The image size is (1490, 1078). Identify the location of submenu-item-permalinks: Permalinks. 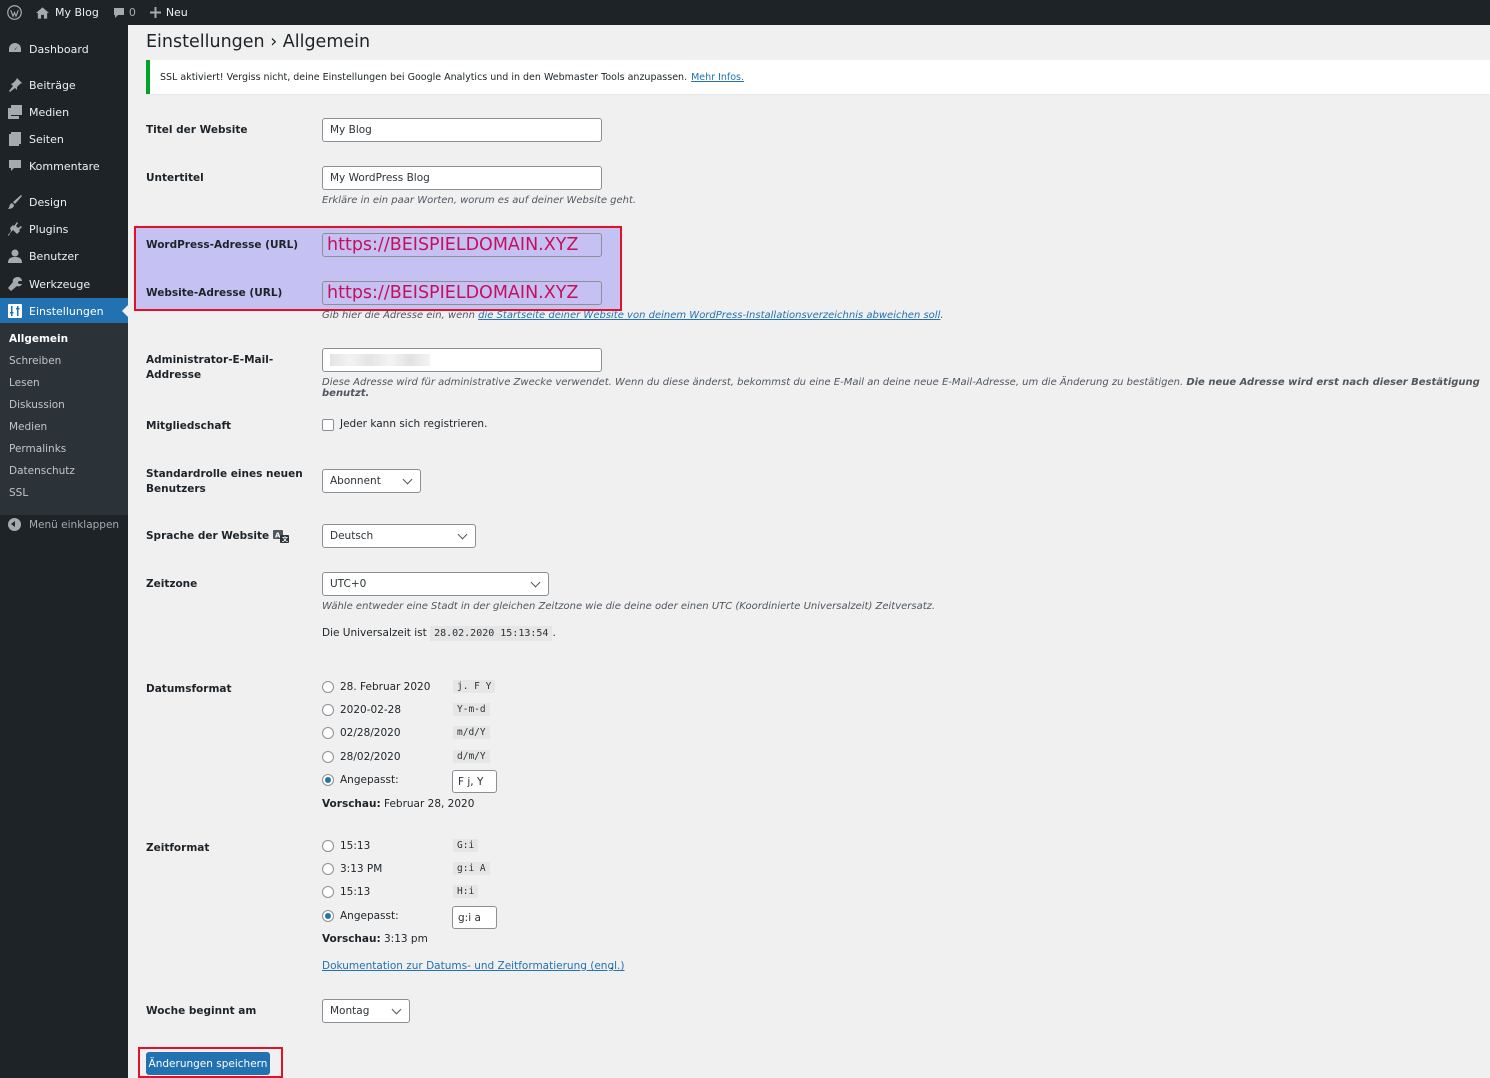
(37, 449).